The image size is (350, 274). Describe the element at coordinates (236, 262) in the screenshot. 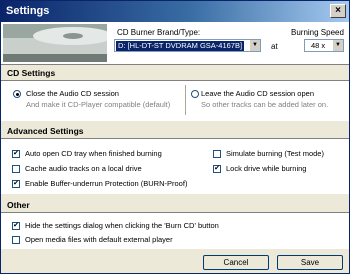

I see `cancel-button: Cancel` at that location.